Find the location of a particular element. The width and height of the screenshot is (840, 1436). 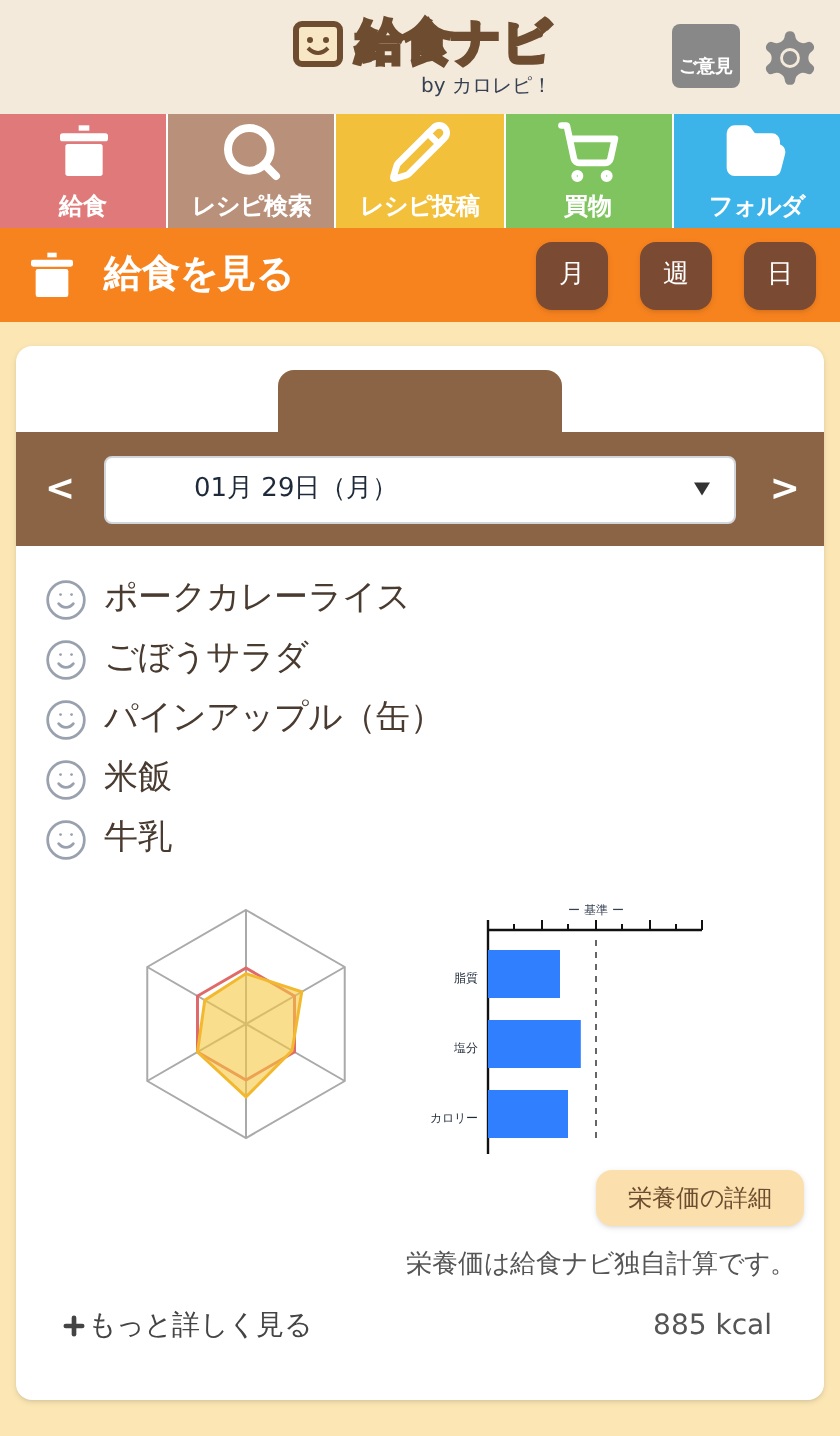

view-button: 月 is located at coordinates (572, 275).